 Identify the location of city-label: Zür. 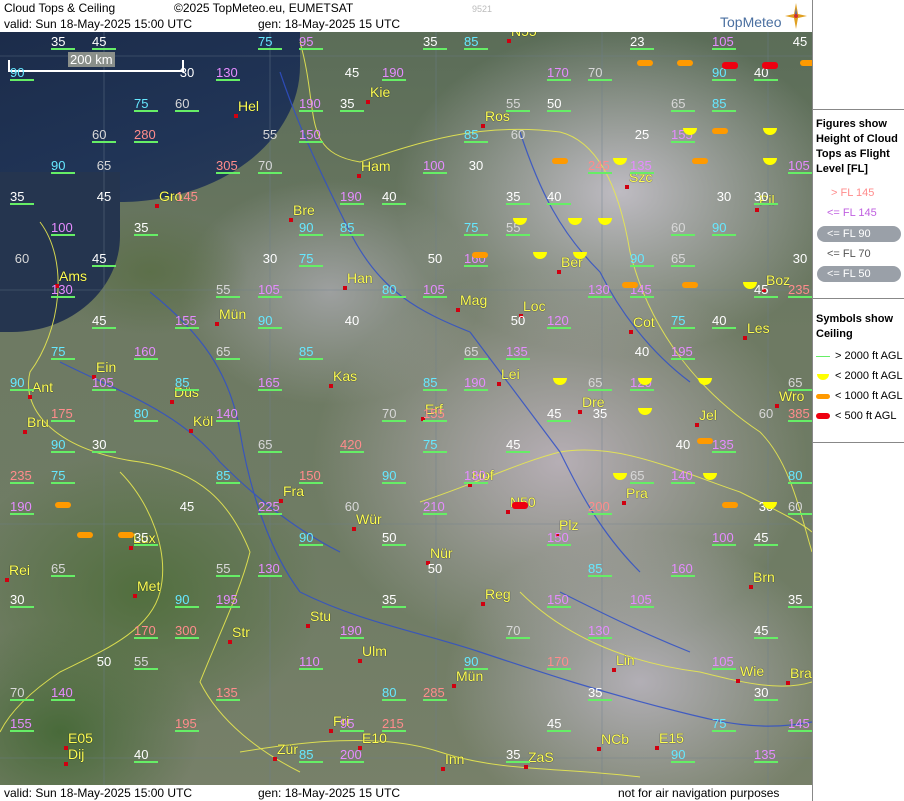
(287, 749).